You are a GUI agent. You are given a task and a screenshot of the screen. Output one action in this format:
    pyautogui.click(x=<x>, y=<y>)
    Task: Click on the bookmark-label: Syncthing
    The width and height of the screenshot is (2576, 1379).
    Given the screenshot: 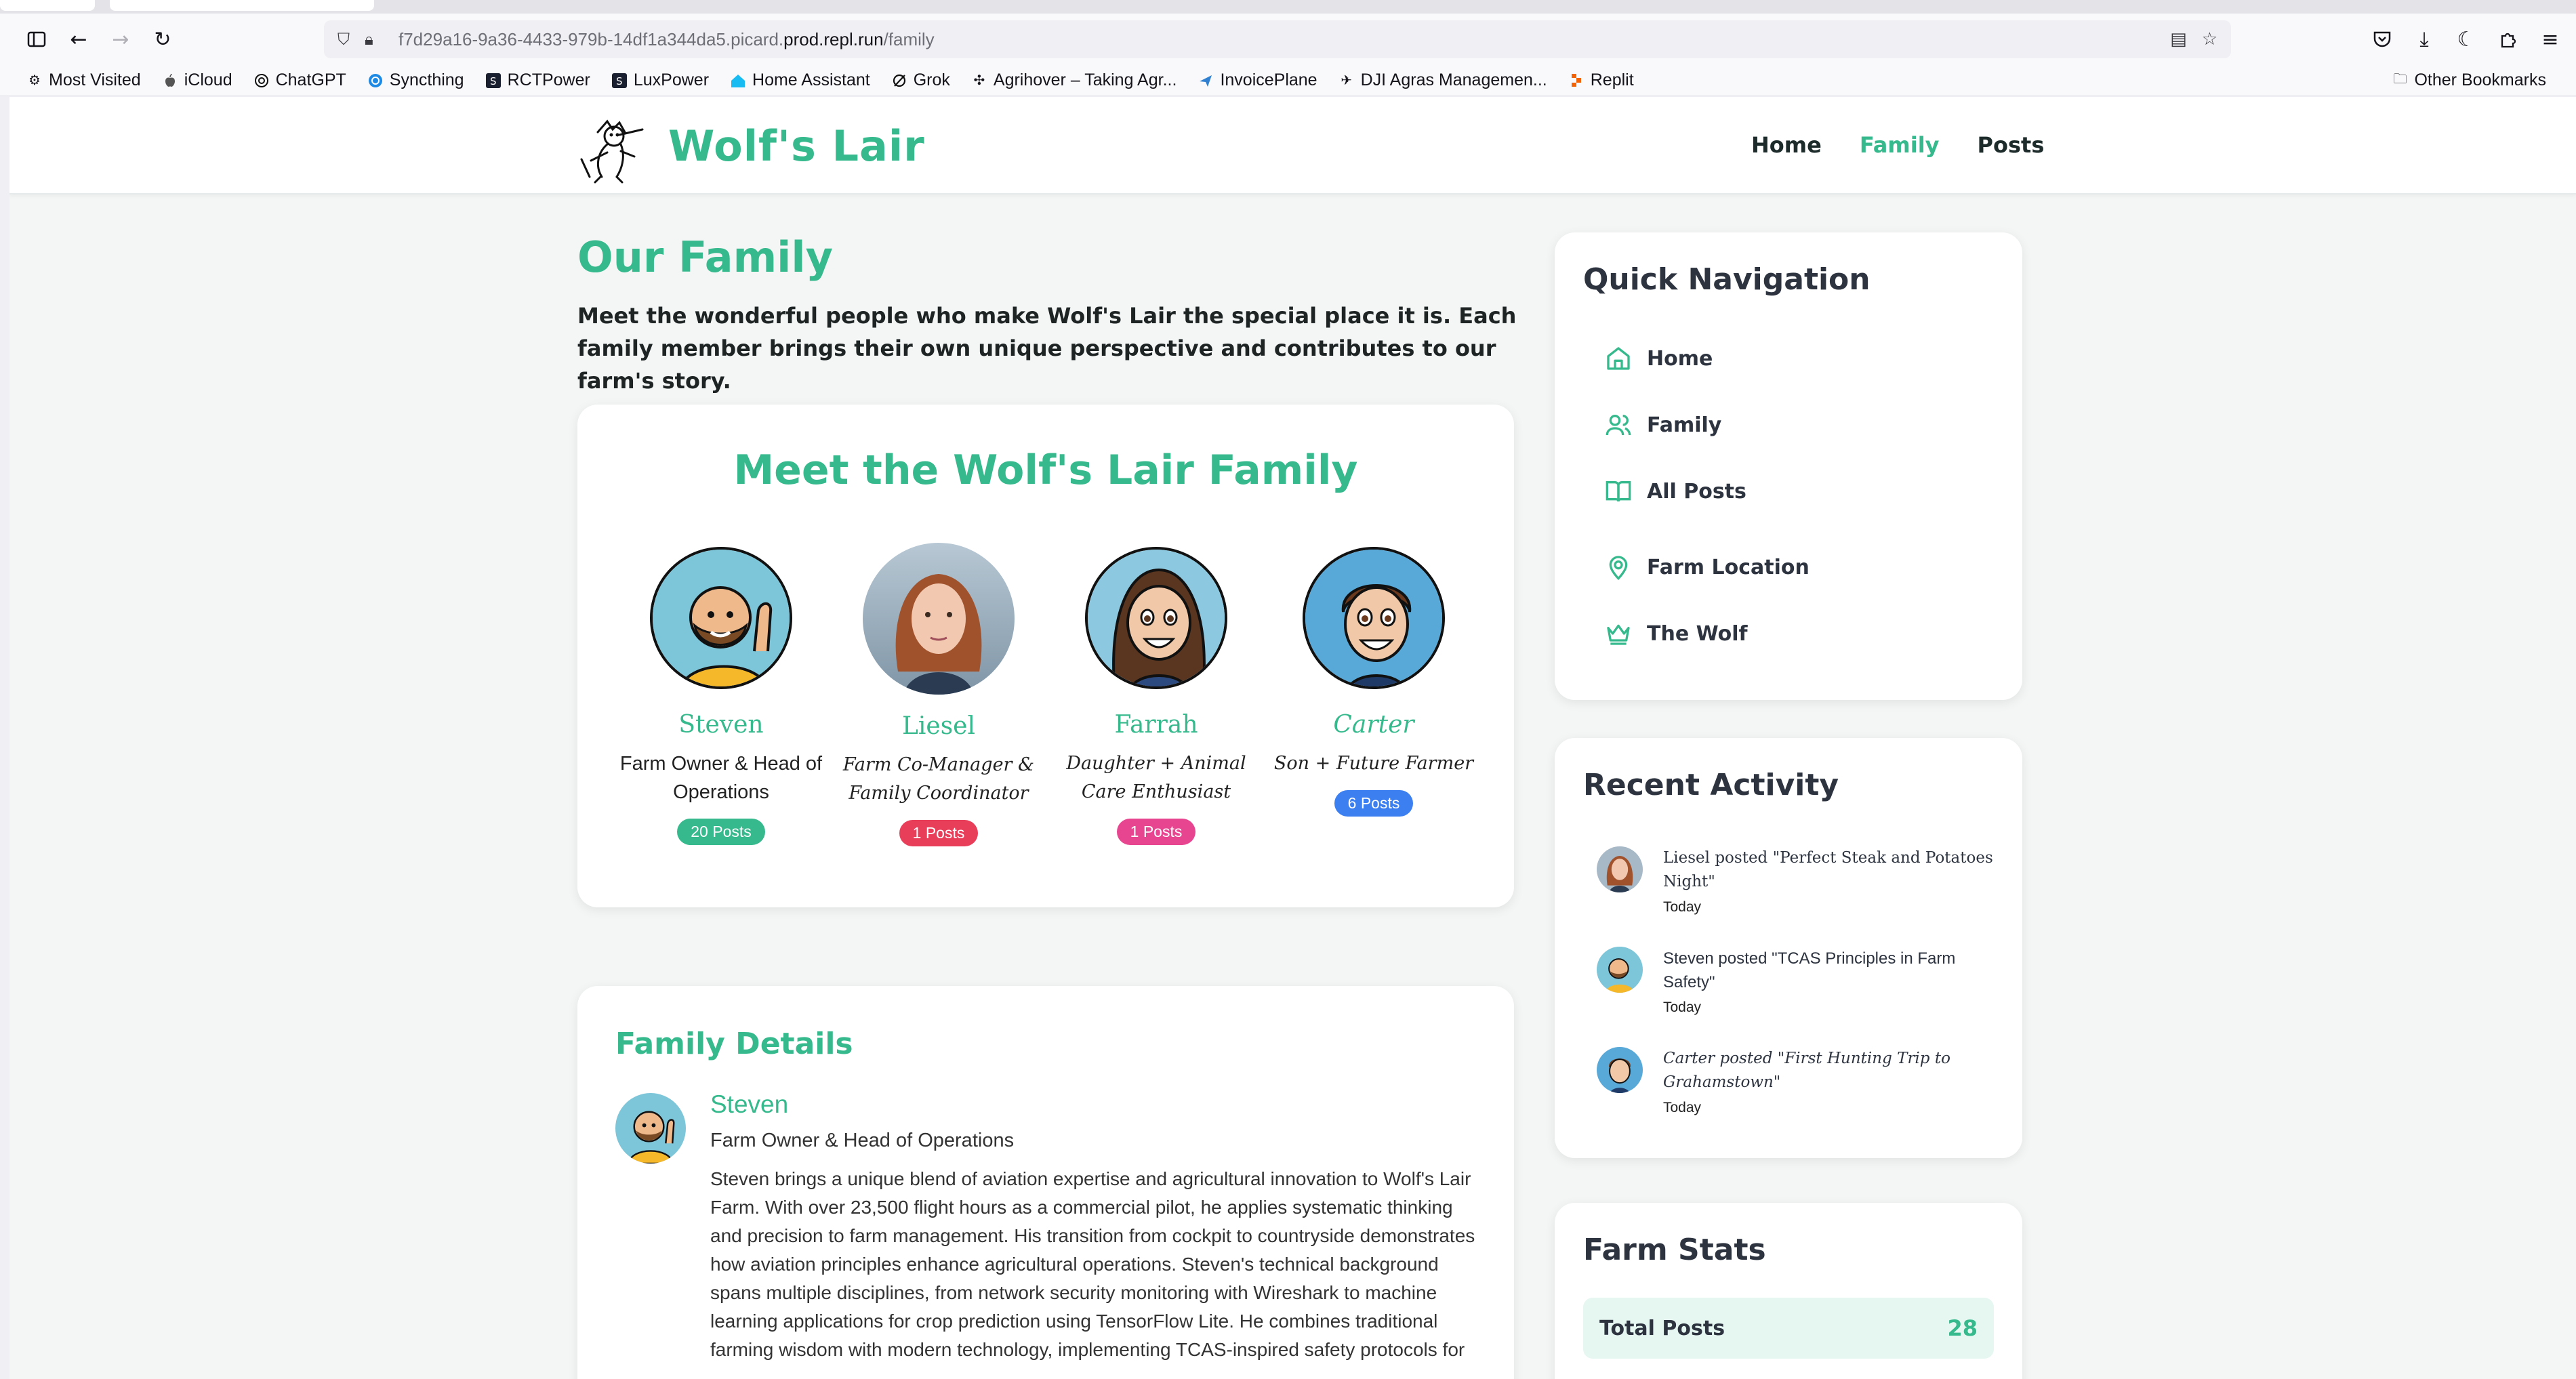 What is the action you would take?
    pyautogui.click(x=427, y=79)
    